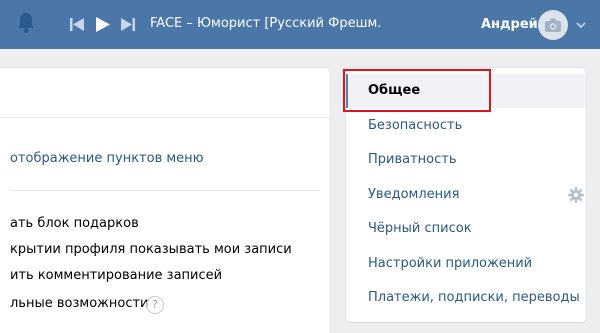 The height and width of the screenshot is (333, 600). What do you see at coordinates (165, 93) in the screenshot?
I see `panel-header` at bounding box center [165, 93].